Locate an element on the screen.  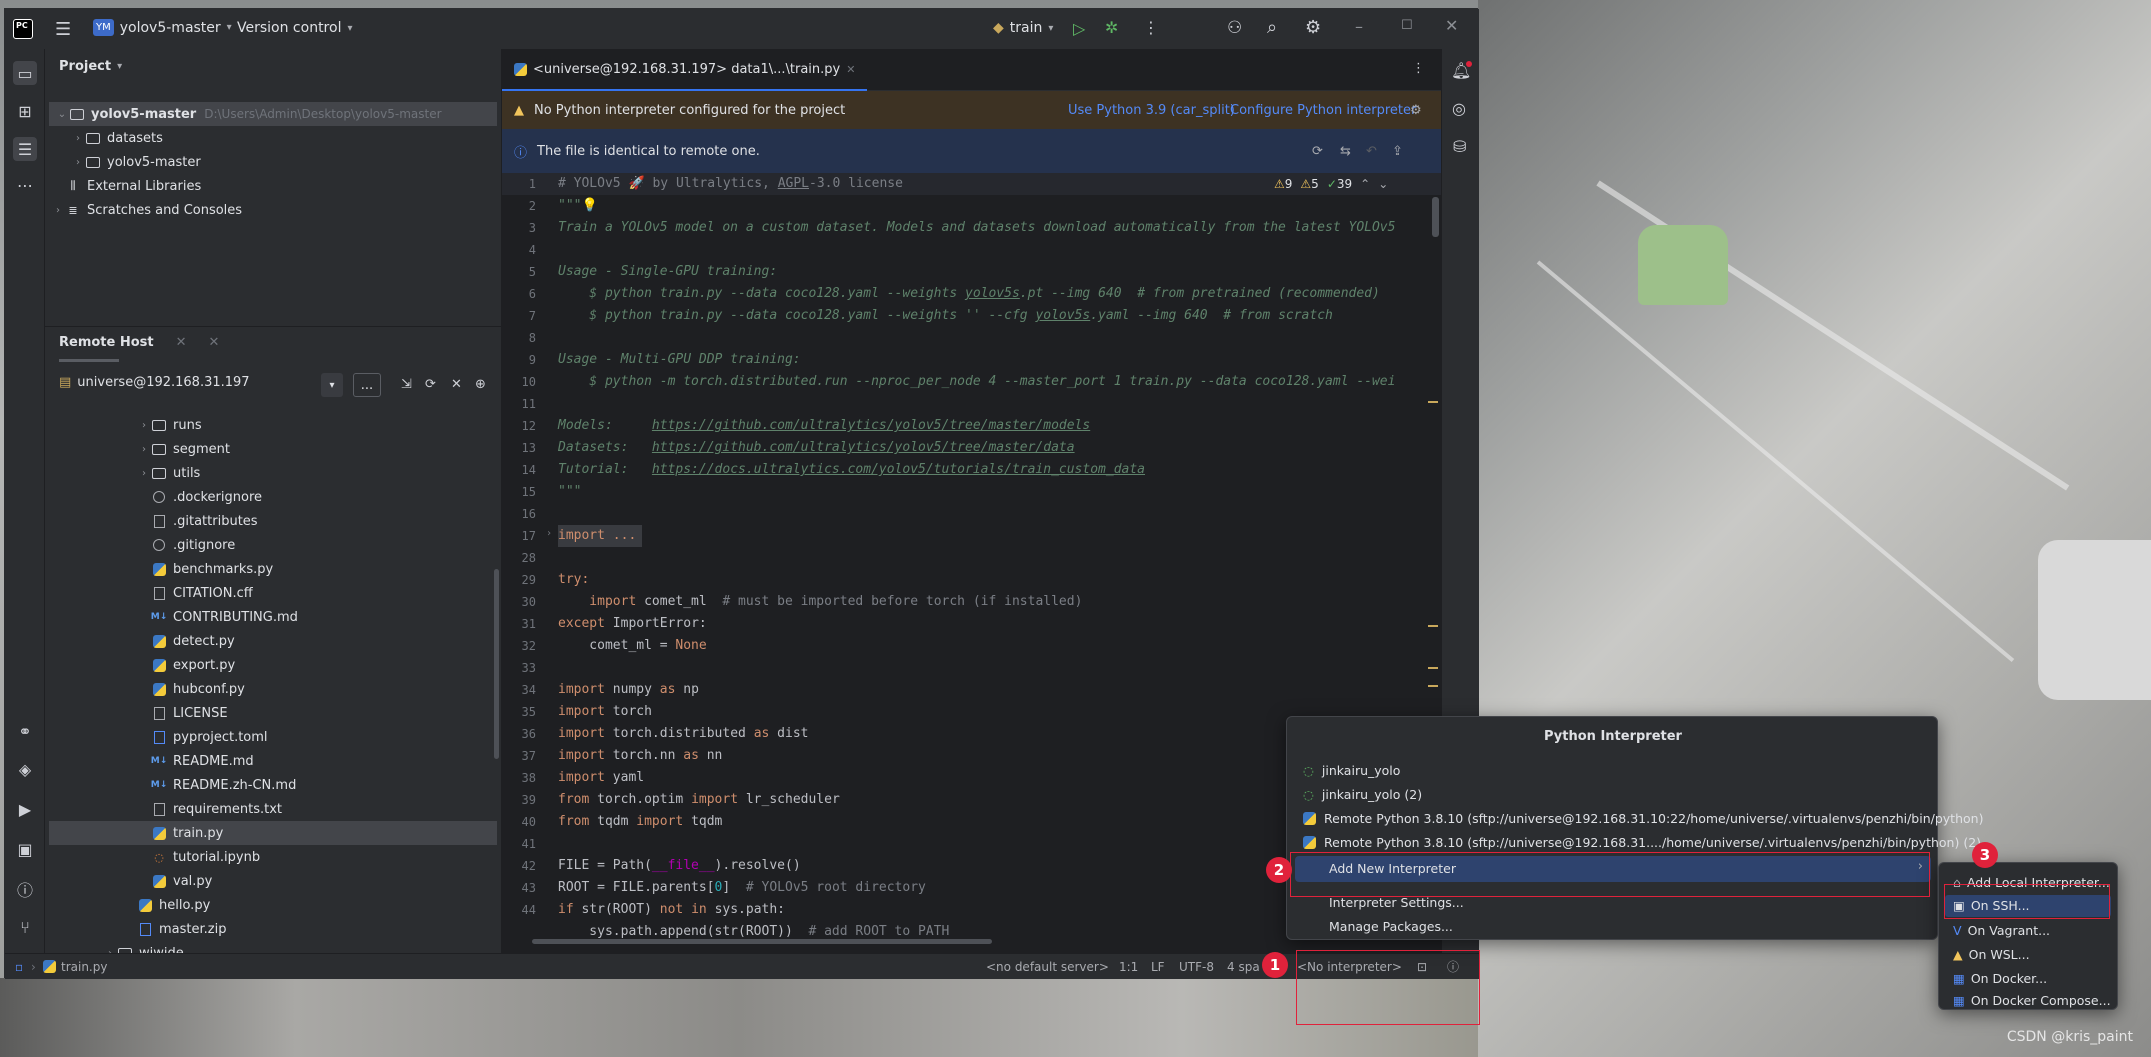
horizontal-scrollbar is located at coordinates (762, 941).